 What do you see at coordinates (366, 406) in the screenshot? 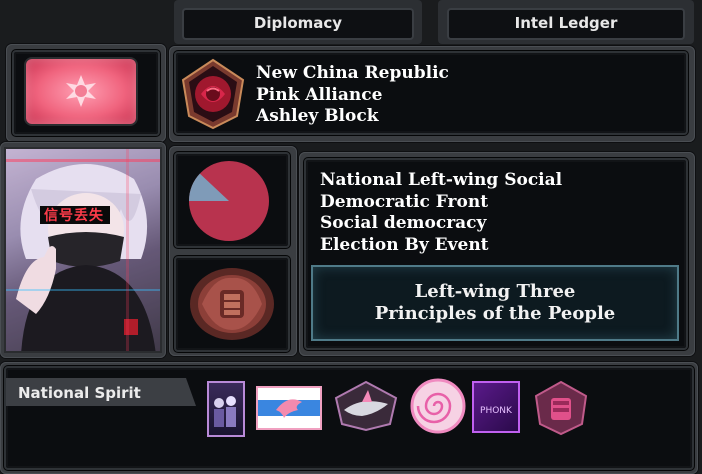
I see `shark-emblem-icon` at bounding box center [366, 406].